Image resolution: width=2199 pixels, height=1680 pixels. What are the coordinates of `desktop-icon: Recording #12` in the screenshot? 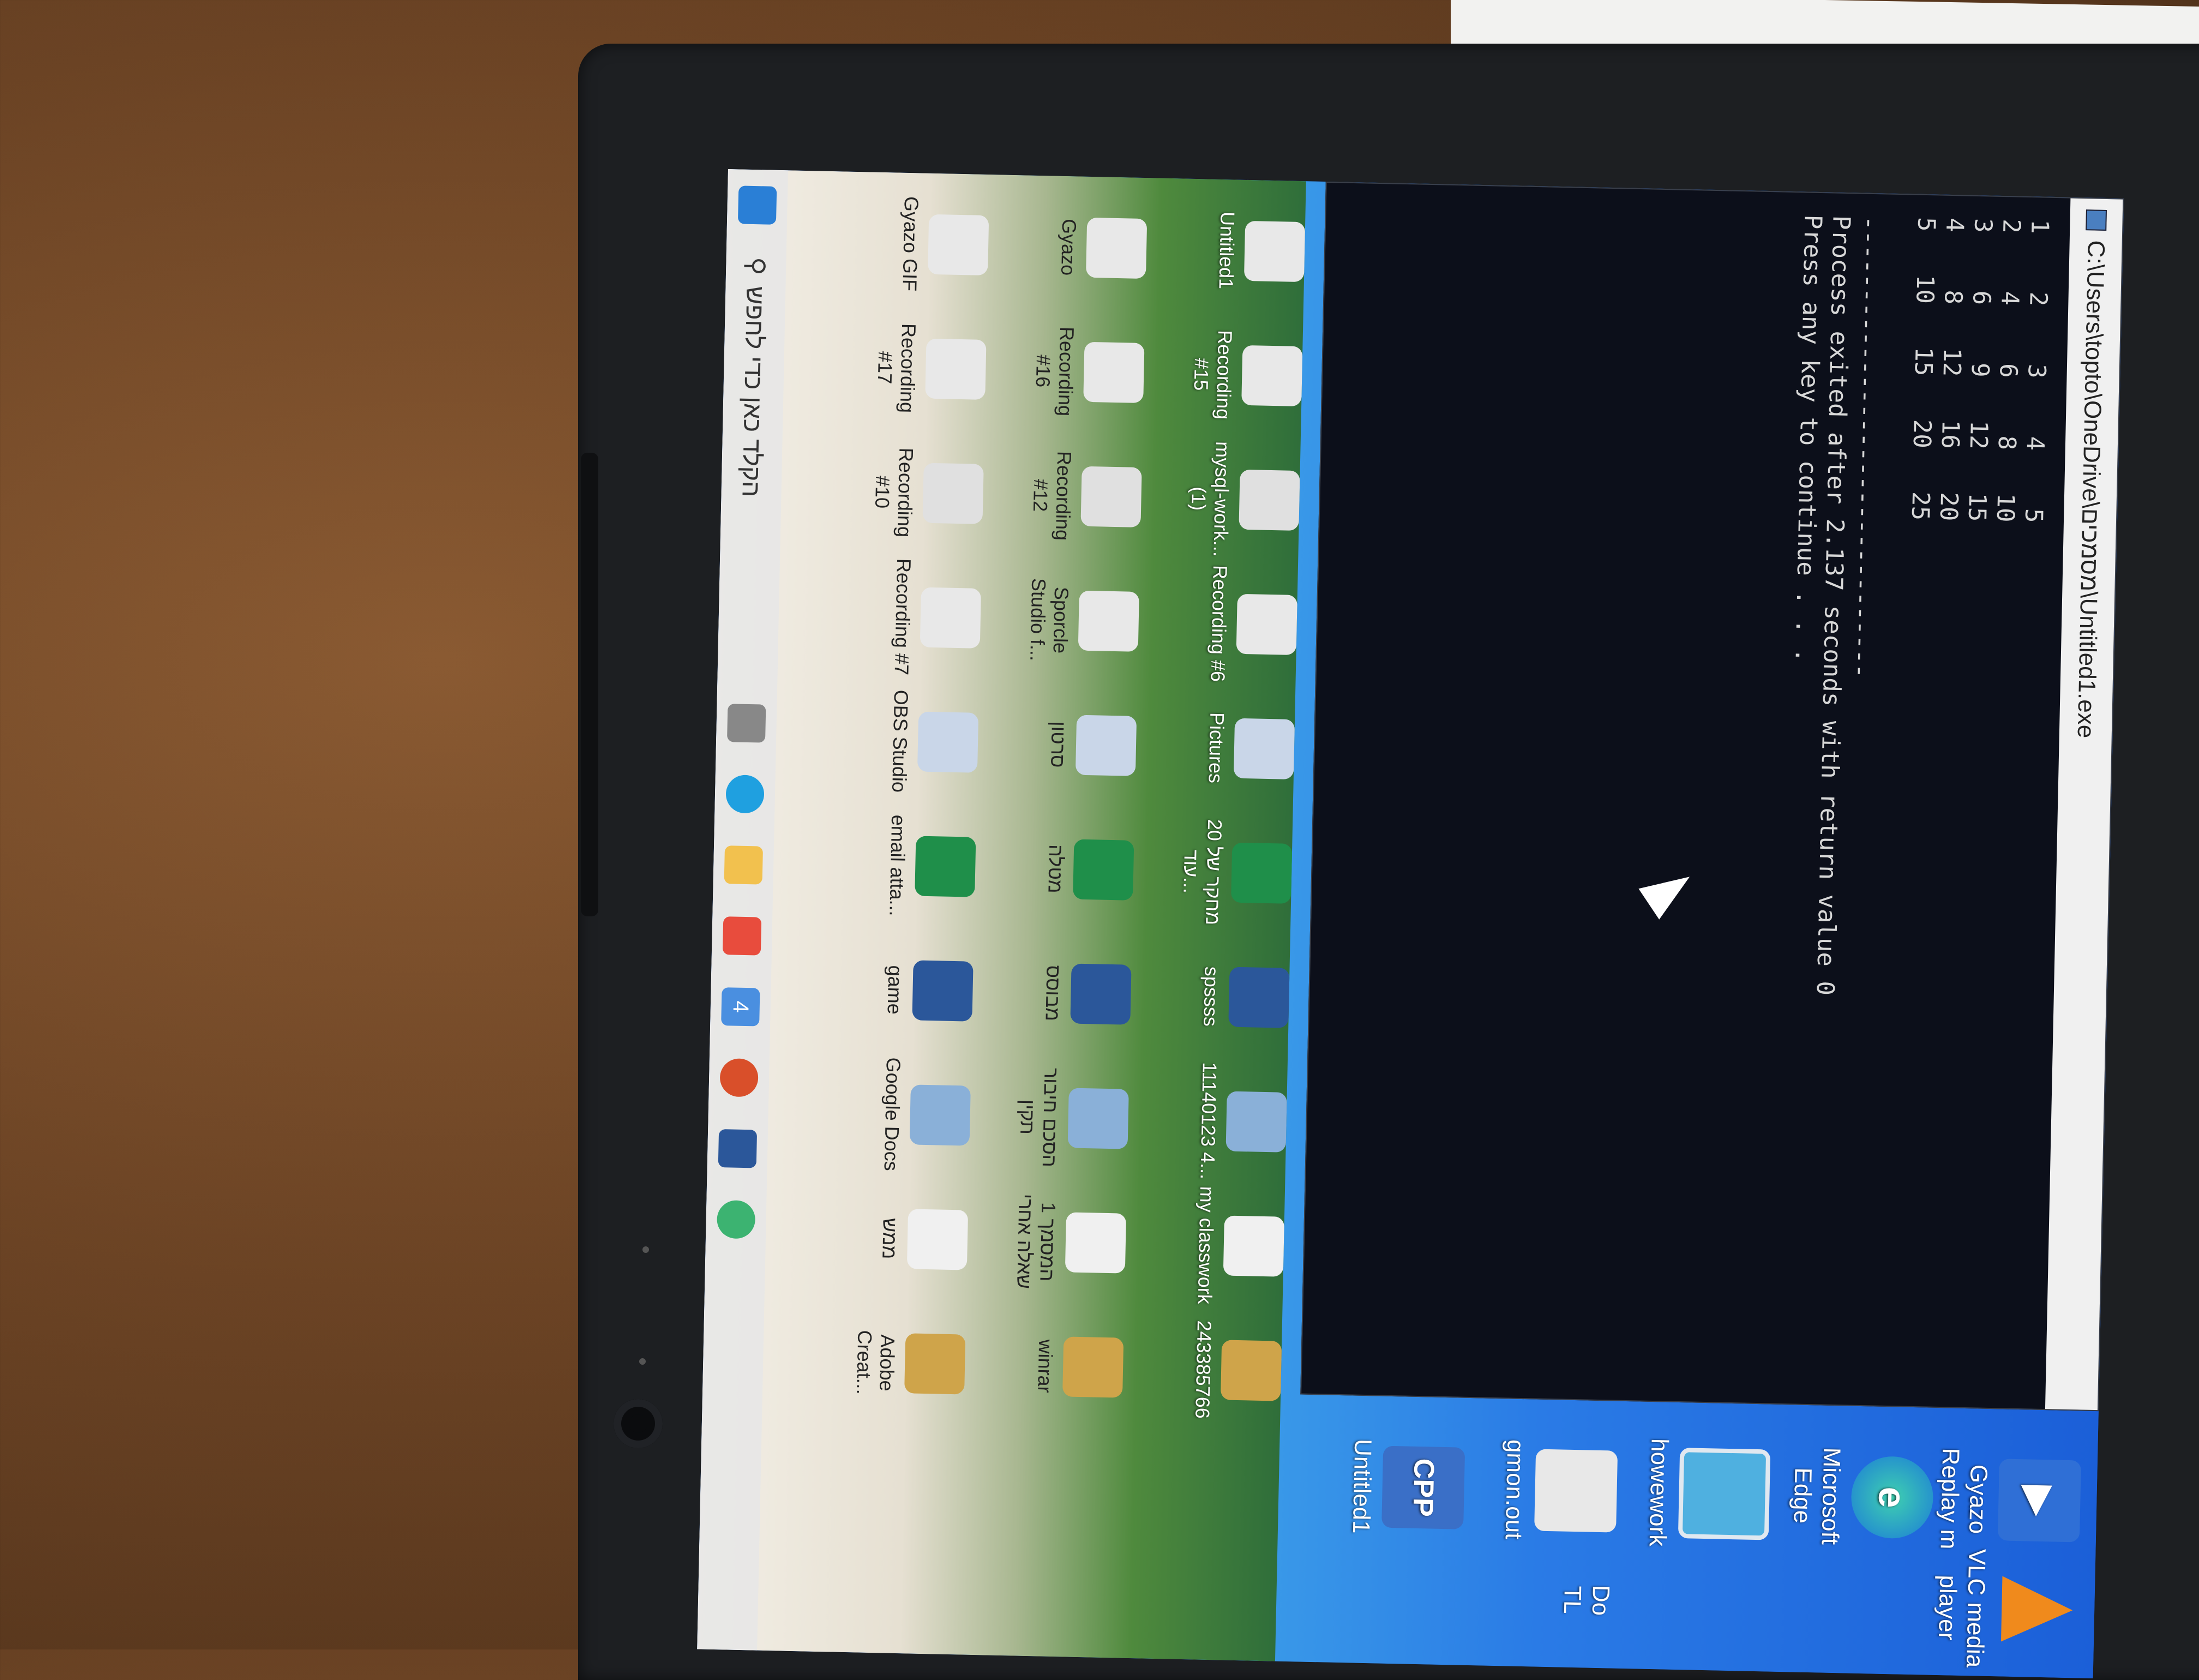 It's located at (1085, 496).